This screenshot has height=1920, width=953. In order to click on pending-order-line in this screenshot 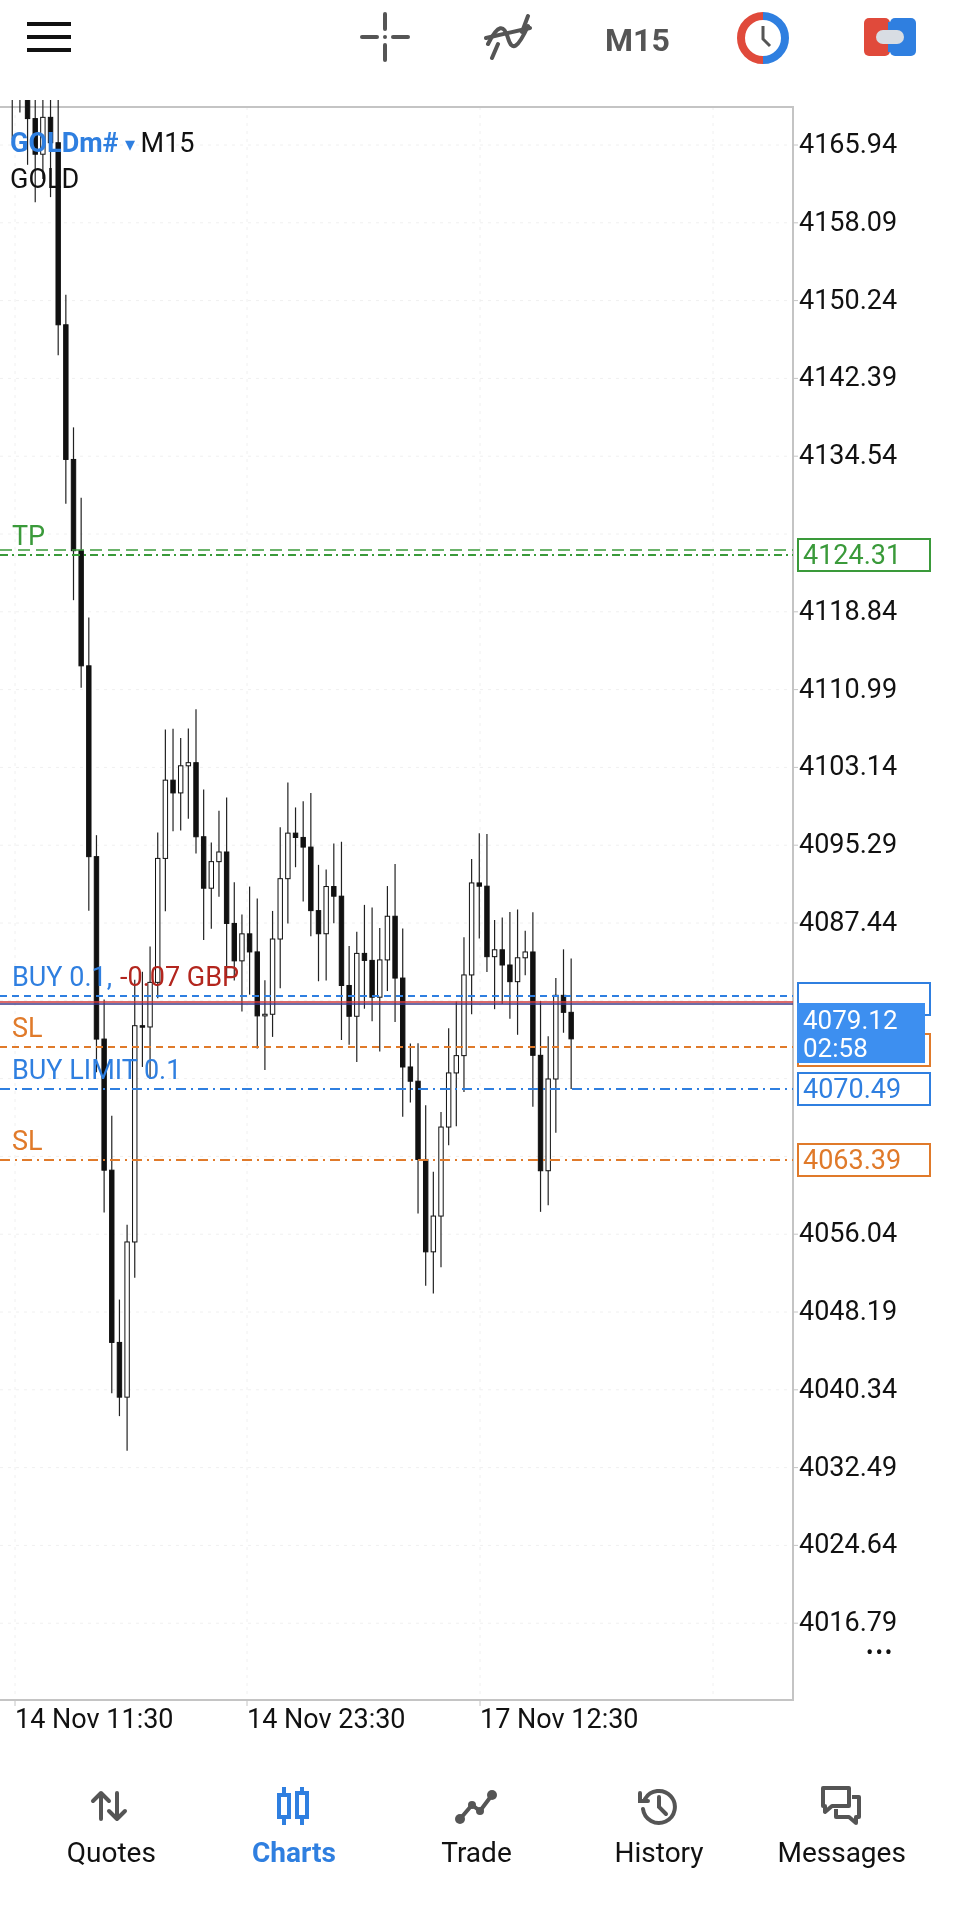, I will do `click(397, 1089)`.